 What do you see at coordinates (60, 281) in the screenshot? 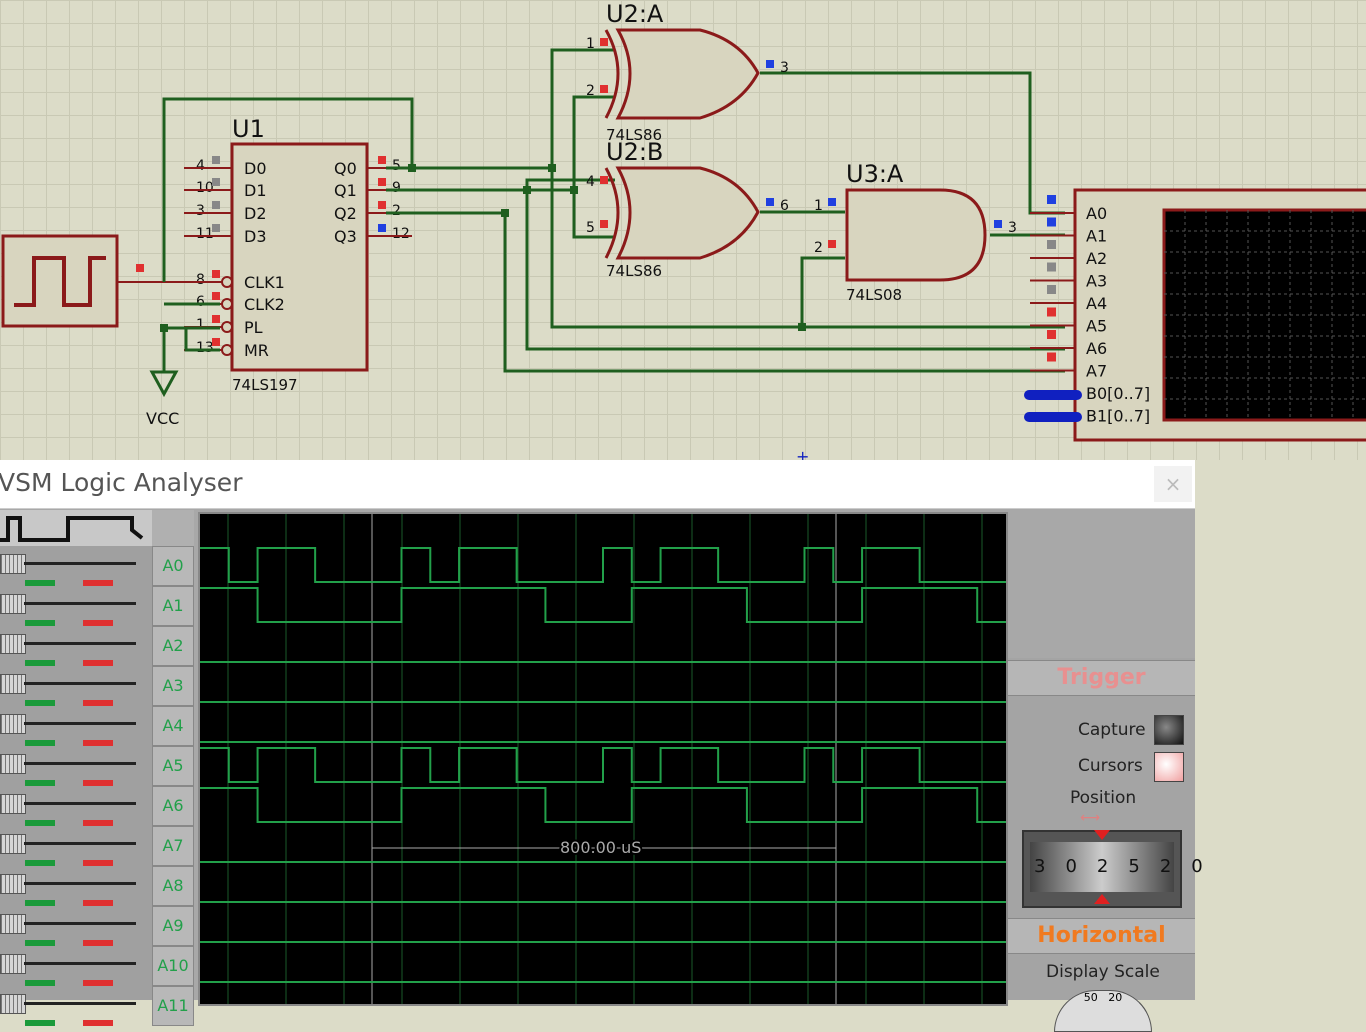
I see `clock-generator` at bounding box center [60, 281].